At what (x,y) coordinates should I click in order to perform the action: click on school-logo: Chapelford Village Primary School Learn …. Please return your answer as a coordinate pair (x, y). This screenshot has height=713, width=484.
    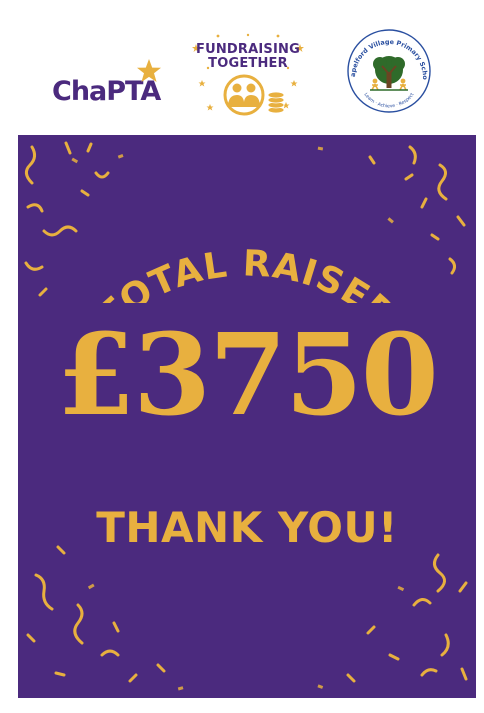
    Looking at the image, I should click on (389, 71).